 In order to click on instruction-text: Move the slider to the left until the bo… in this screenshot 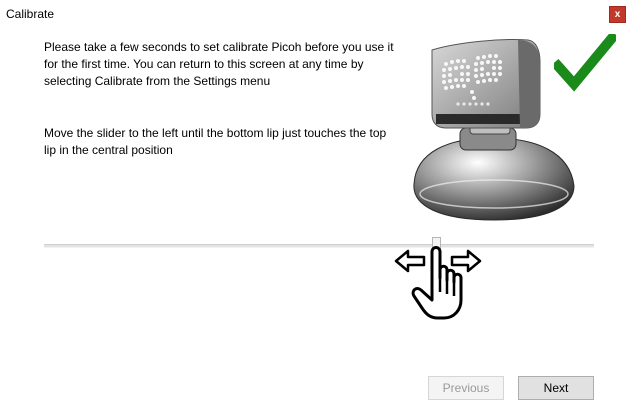, I will do `click(215, 141)`.